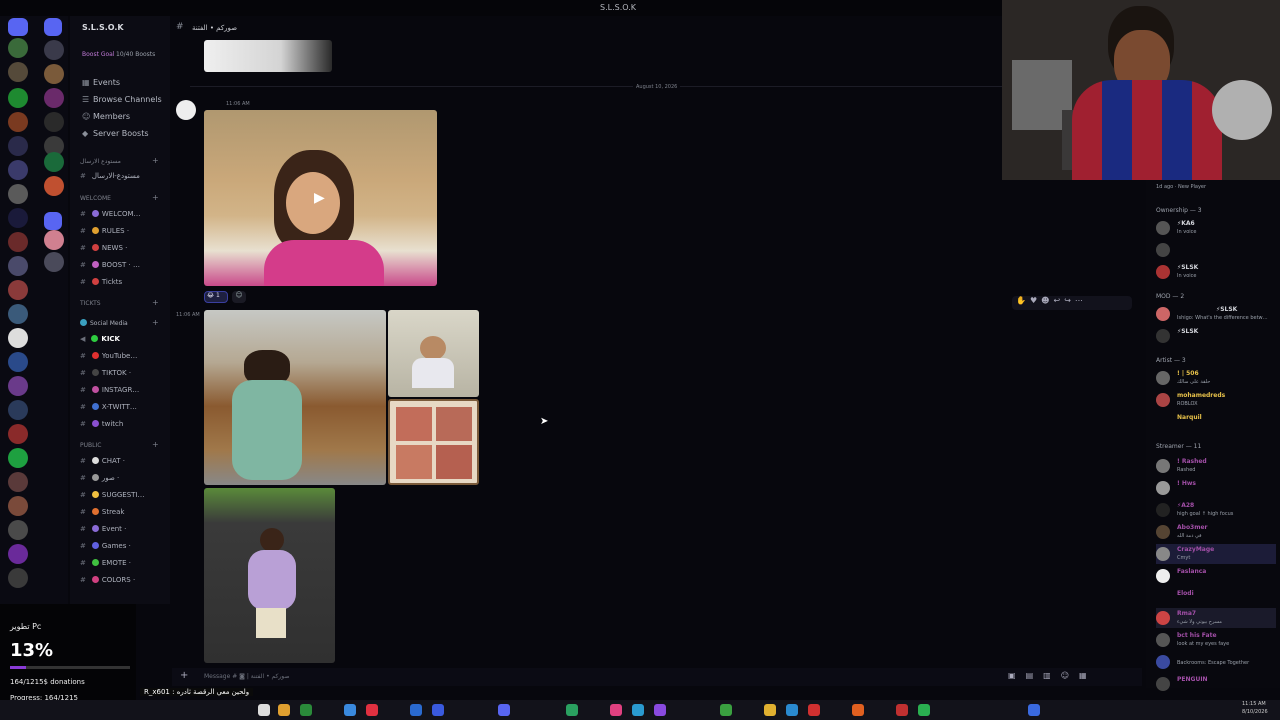 This screenshot has width=1280, height=720. Describe the element at coordinates (264, 710) in the screenshot. I see `file-explorer-icon` at that location.